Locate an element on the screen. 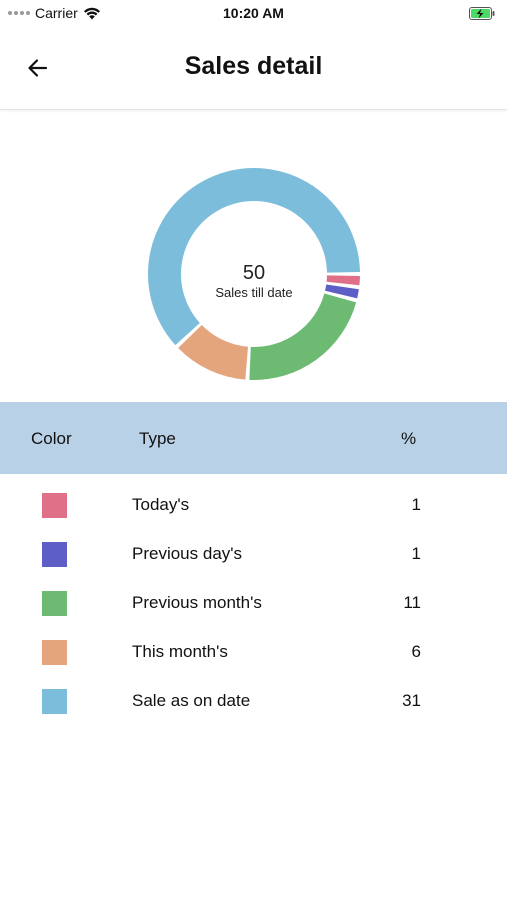 The width and height of the screenshot is (507, 900). percent-column-header: % is located at coordinates (409, 438).